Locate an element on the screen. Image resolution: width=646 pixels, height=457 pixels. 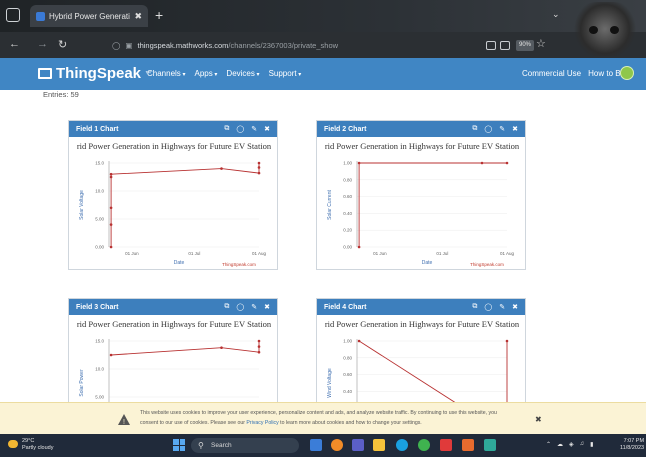
new-tab-icon: + is located at coordinates (159, 15).